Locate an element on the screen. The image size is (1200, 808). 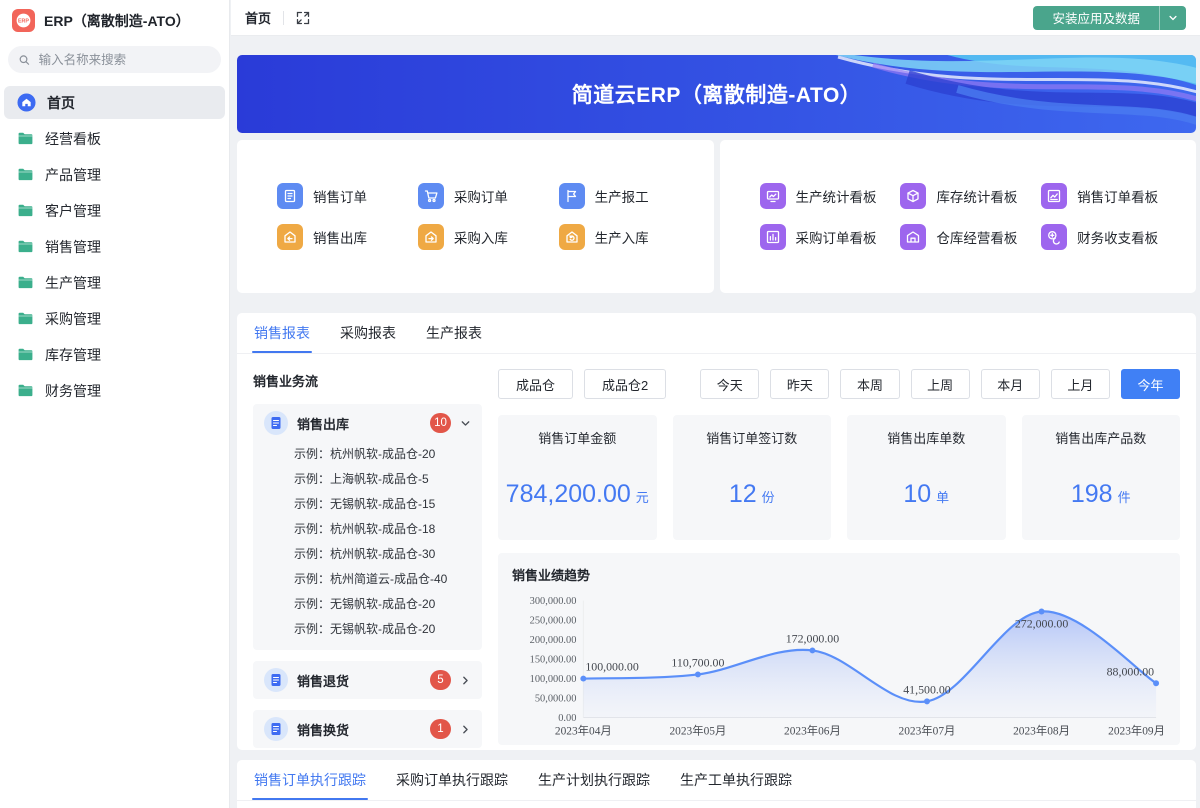
quick-link-coins: 财务收支看板 is located at coordinates (1111, 237).